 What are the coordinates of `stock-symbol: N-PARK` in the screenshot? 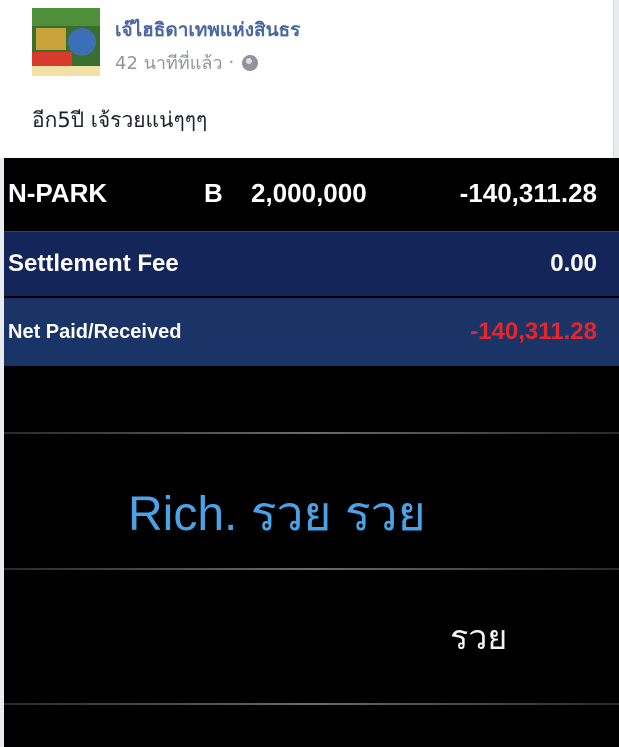 It's located at (58, 192).